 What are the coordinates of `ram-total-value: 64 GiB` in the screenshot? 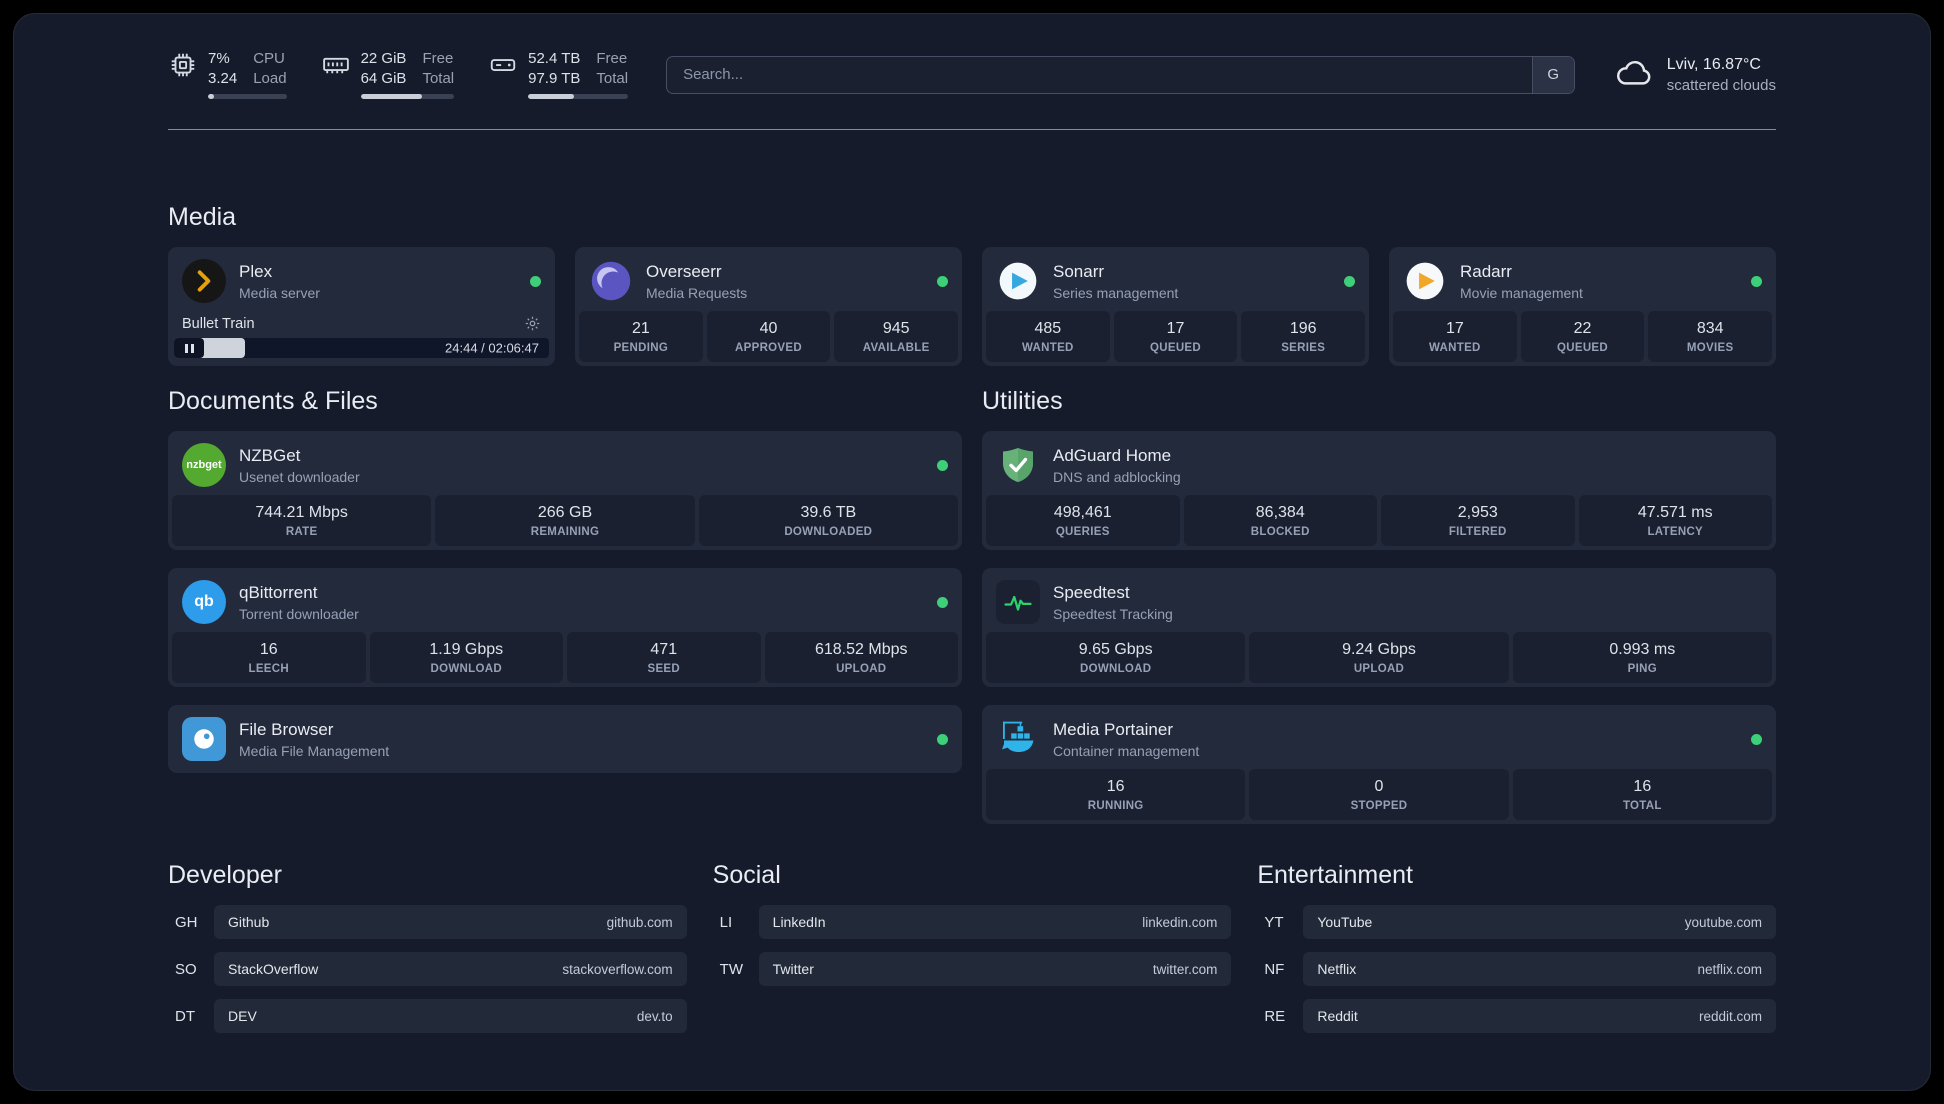 It's located at (383, 78).